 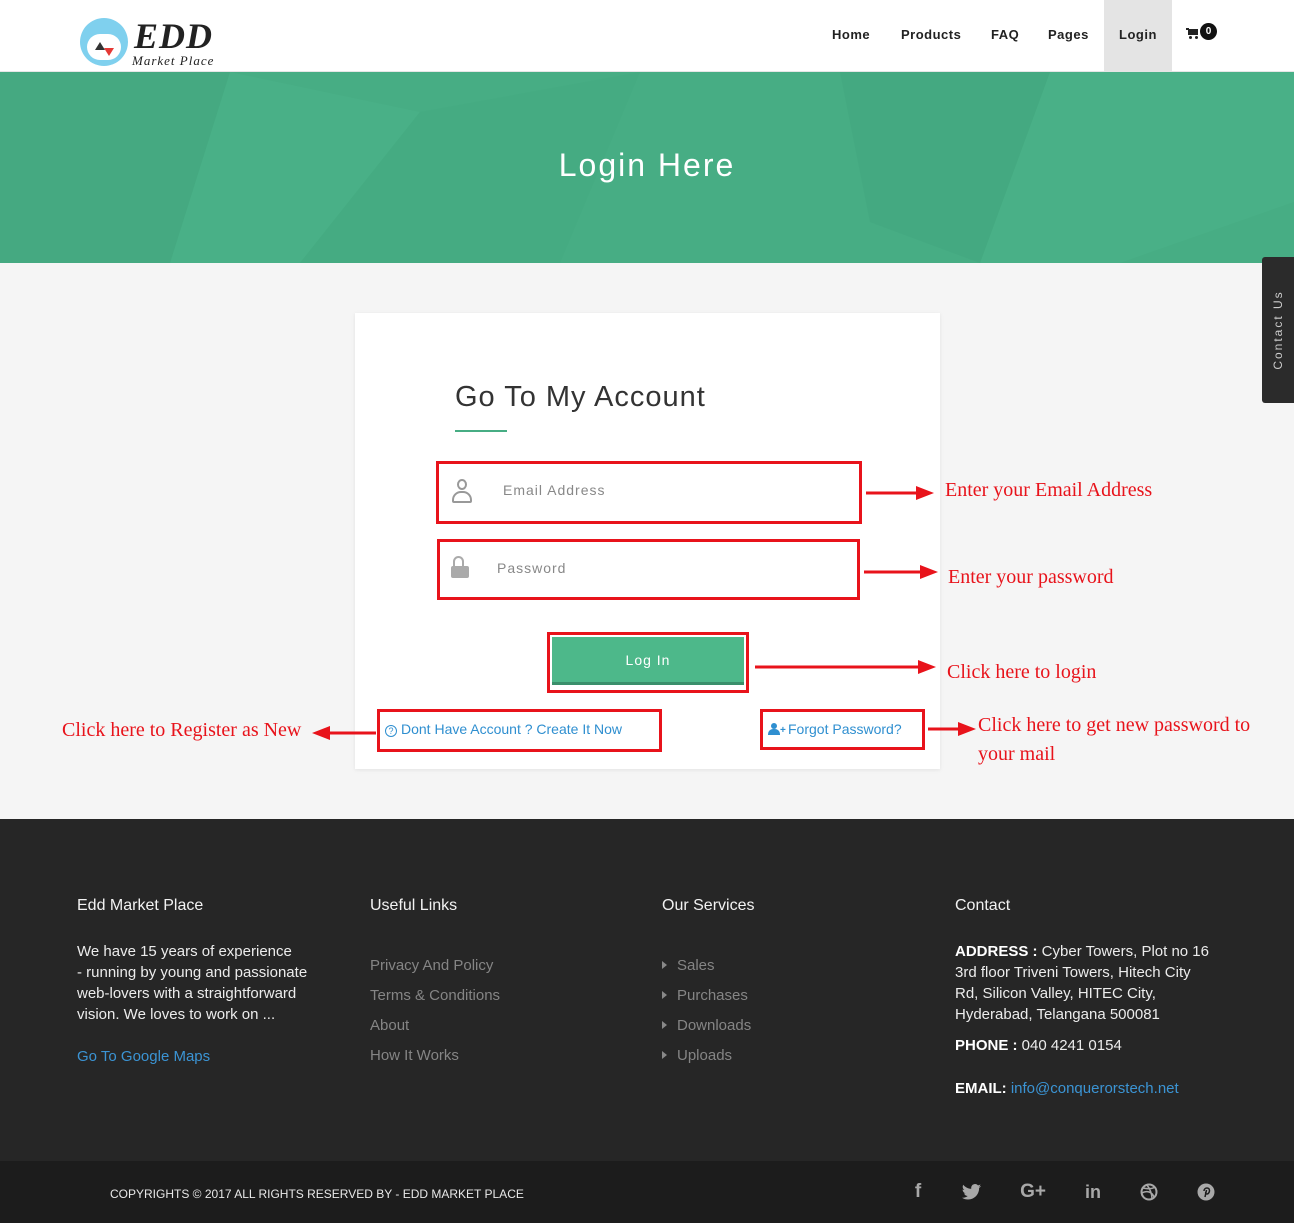 I want to click on footer-phone: PHONE : 040 4241 0154, so click(x=1038, y=1045).